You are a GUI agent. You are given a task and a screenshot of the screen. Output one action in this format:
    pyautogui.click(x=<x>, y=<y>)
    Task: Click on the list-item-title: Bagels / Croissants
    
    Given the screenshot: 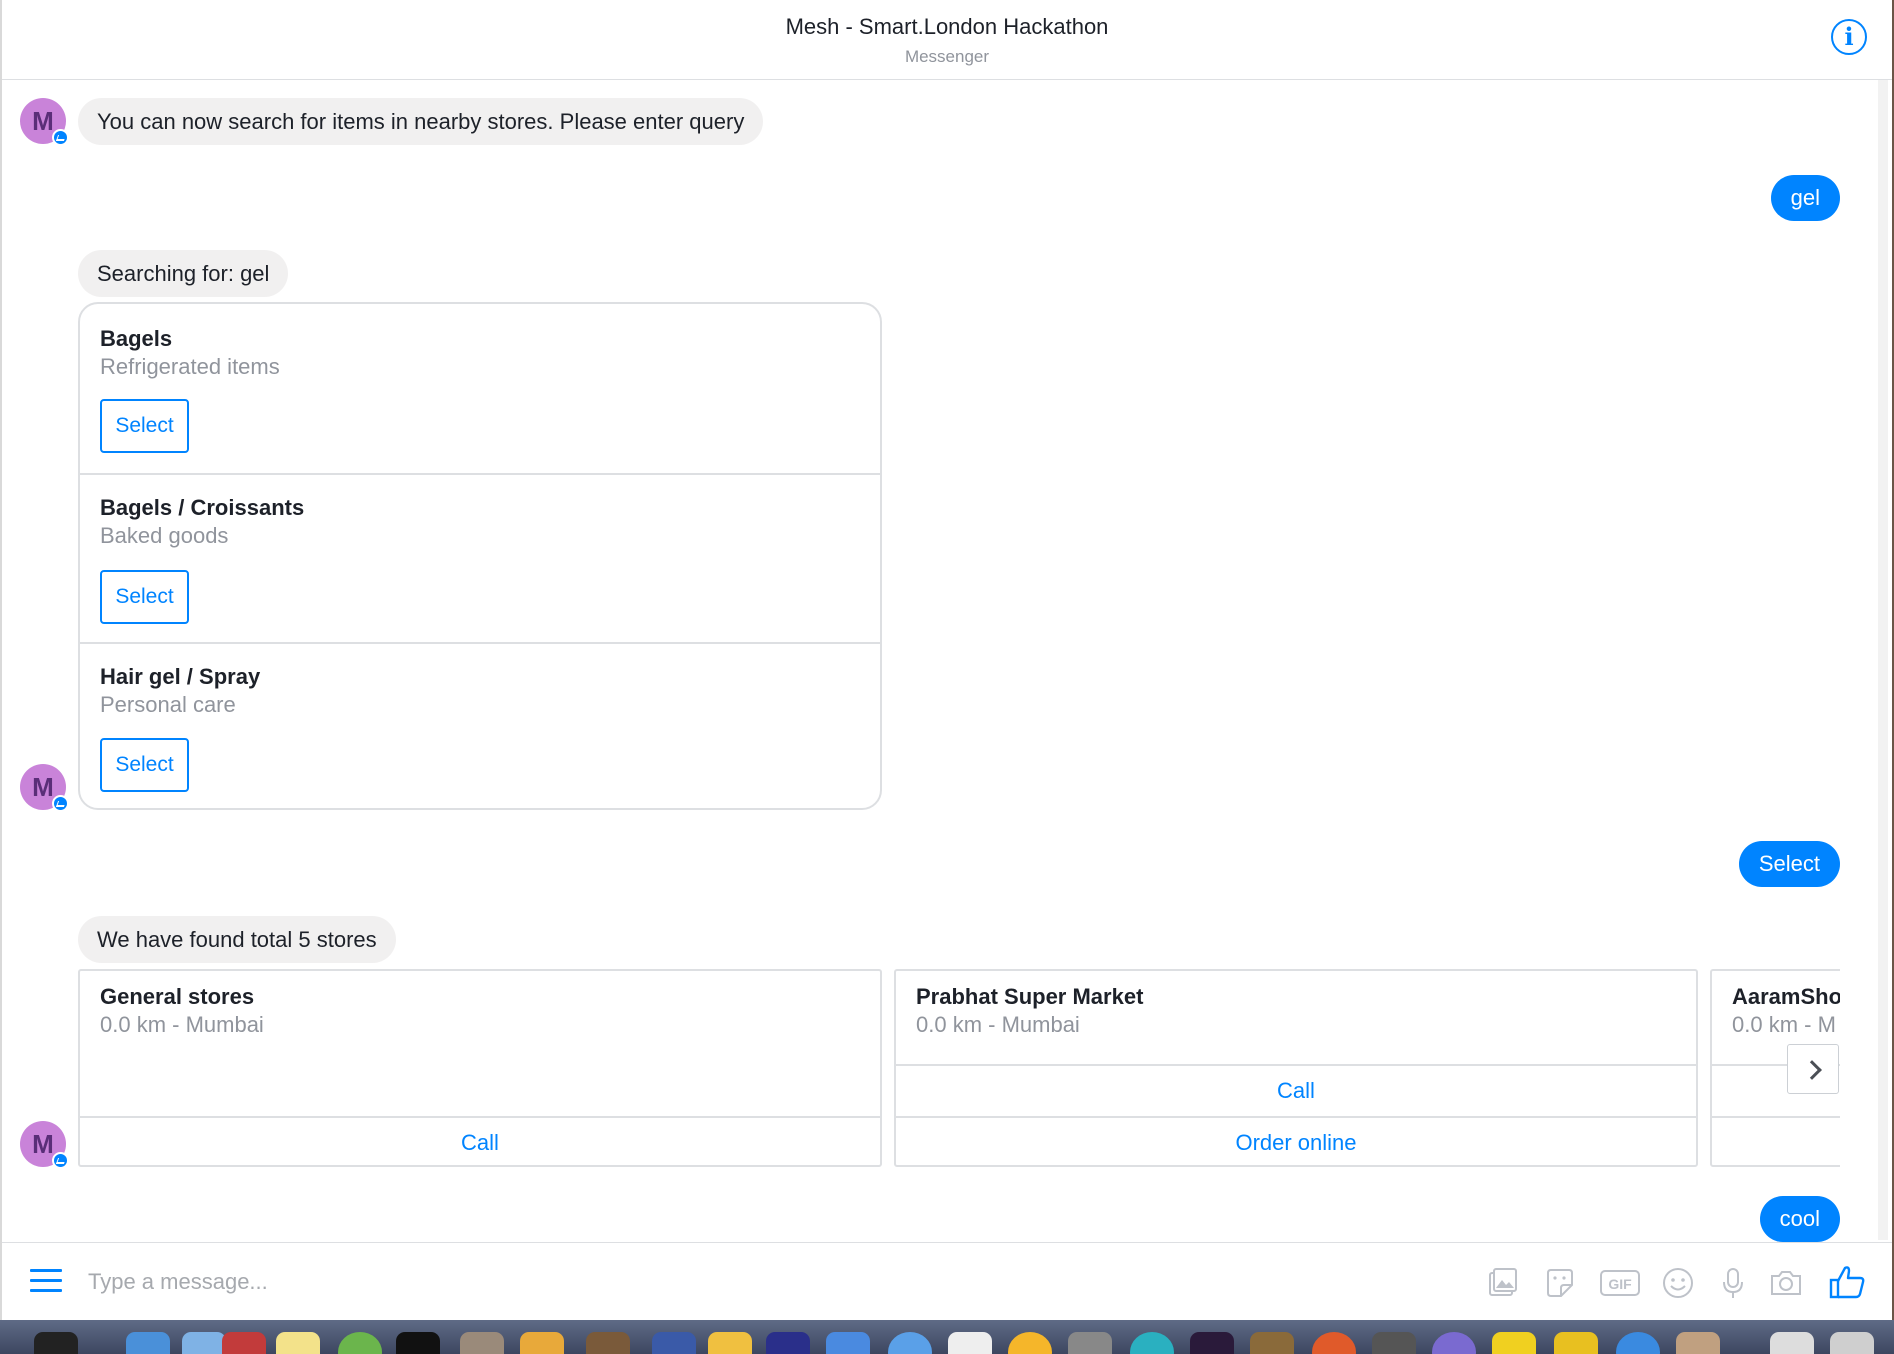 What is the action you would take?
    pyautogui.click(x=202, y=507)
    